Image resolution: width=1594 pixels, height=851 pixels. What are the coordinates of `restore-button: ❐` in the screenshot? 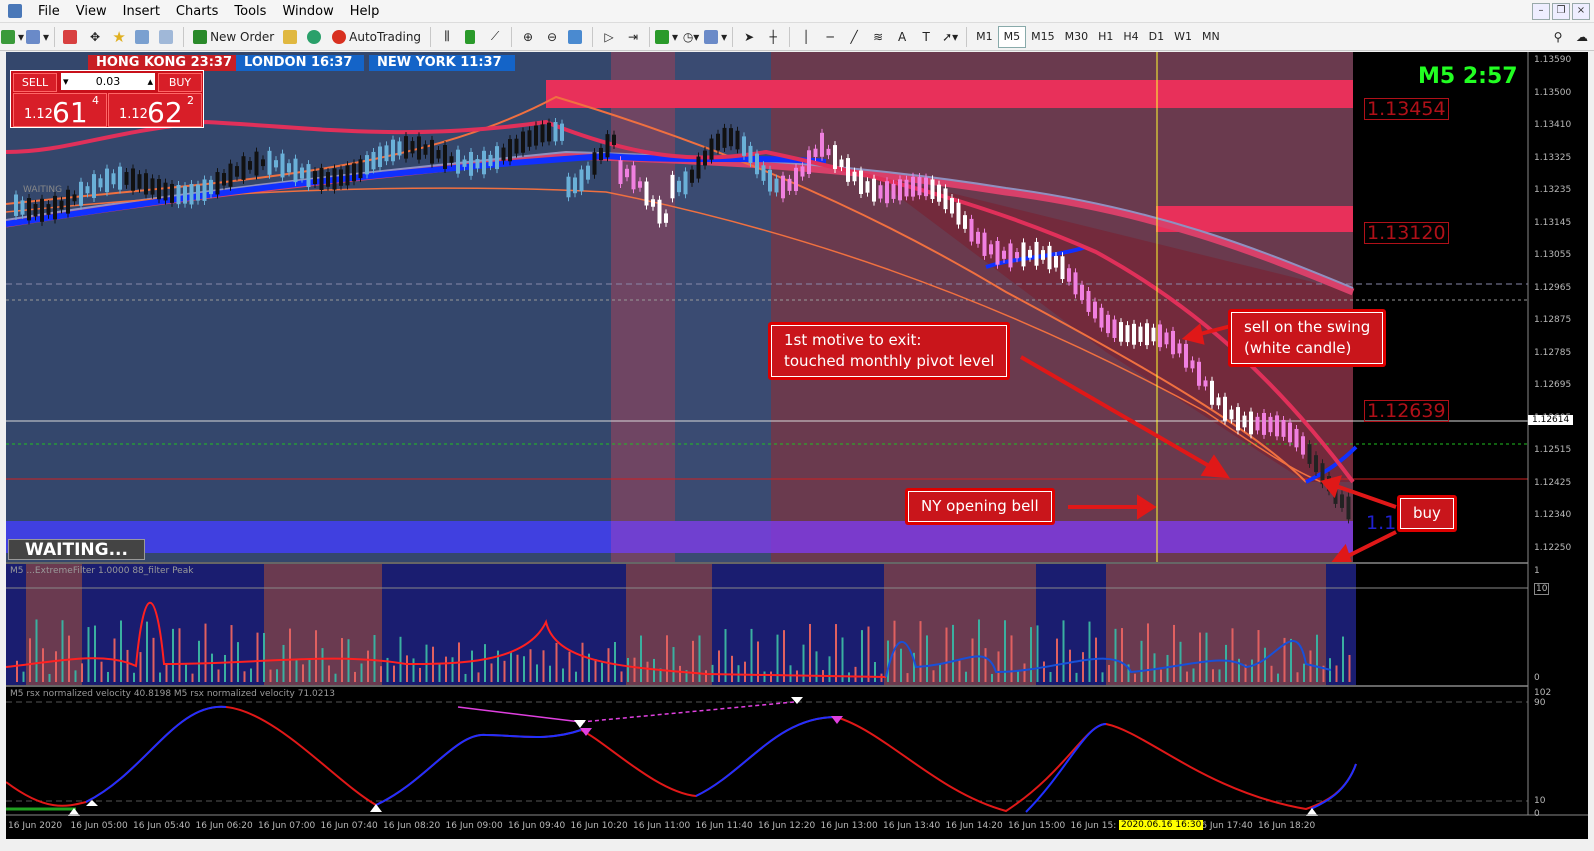 It's located at (1561, 11).